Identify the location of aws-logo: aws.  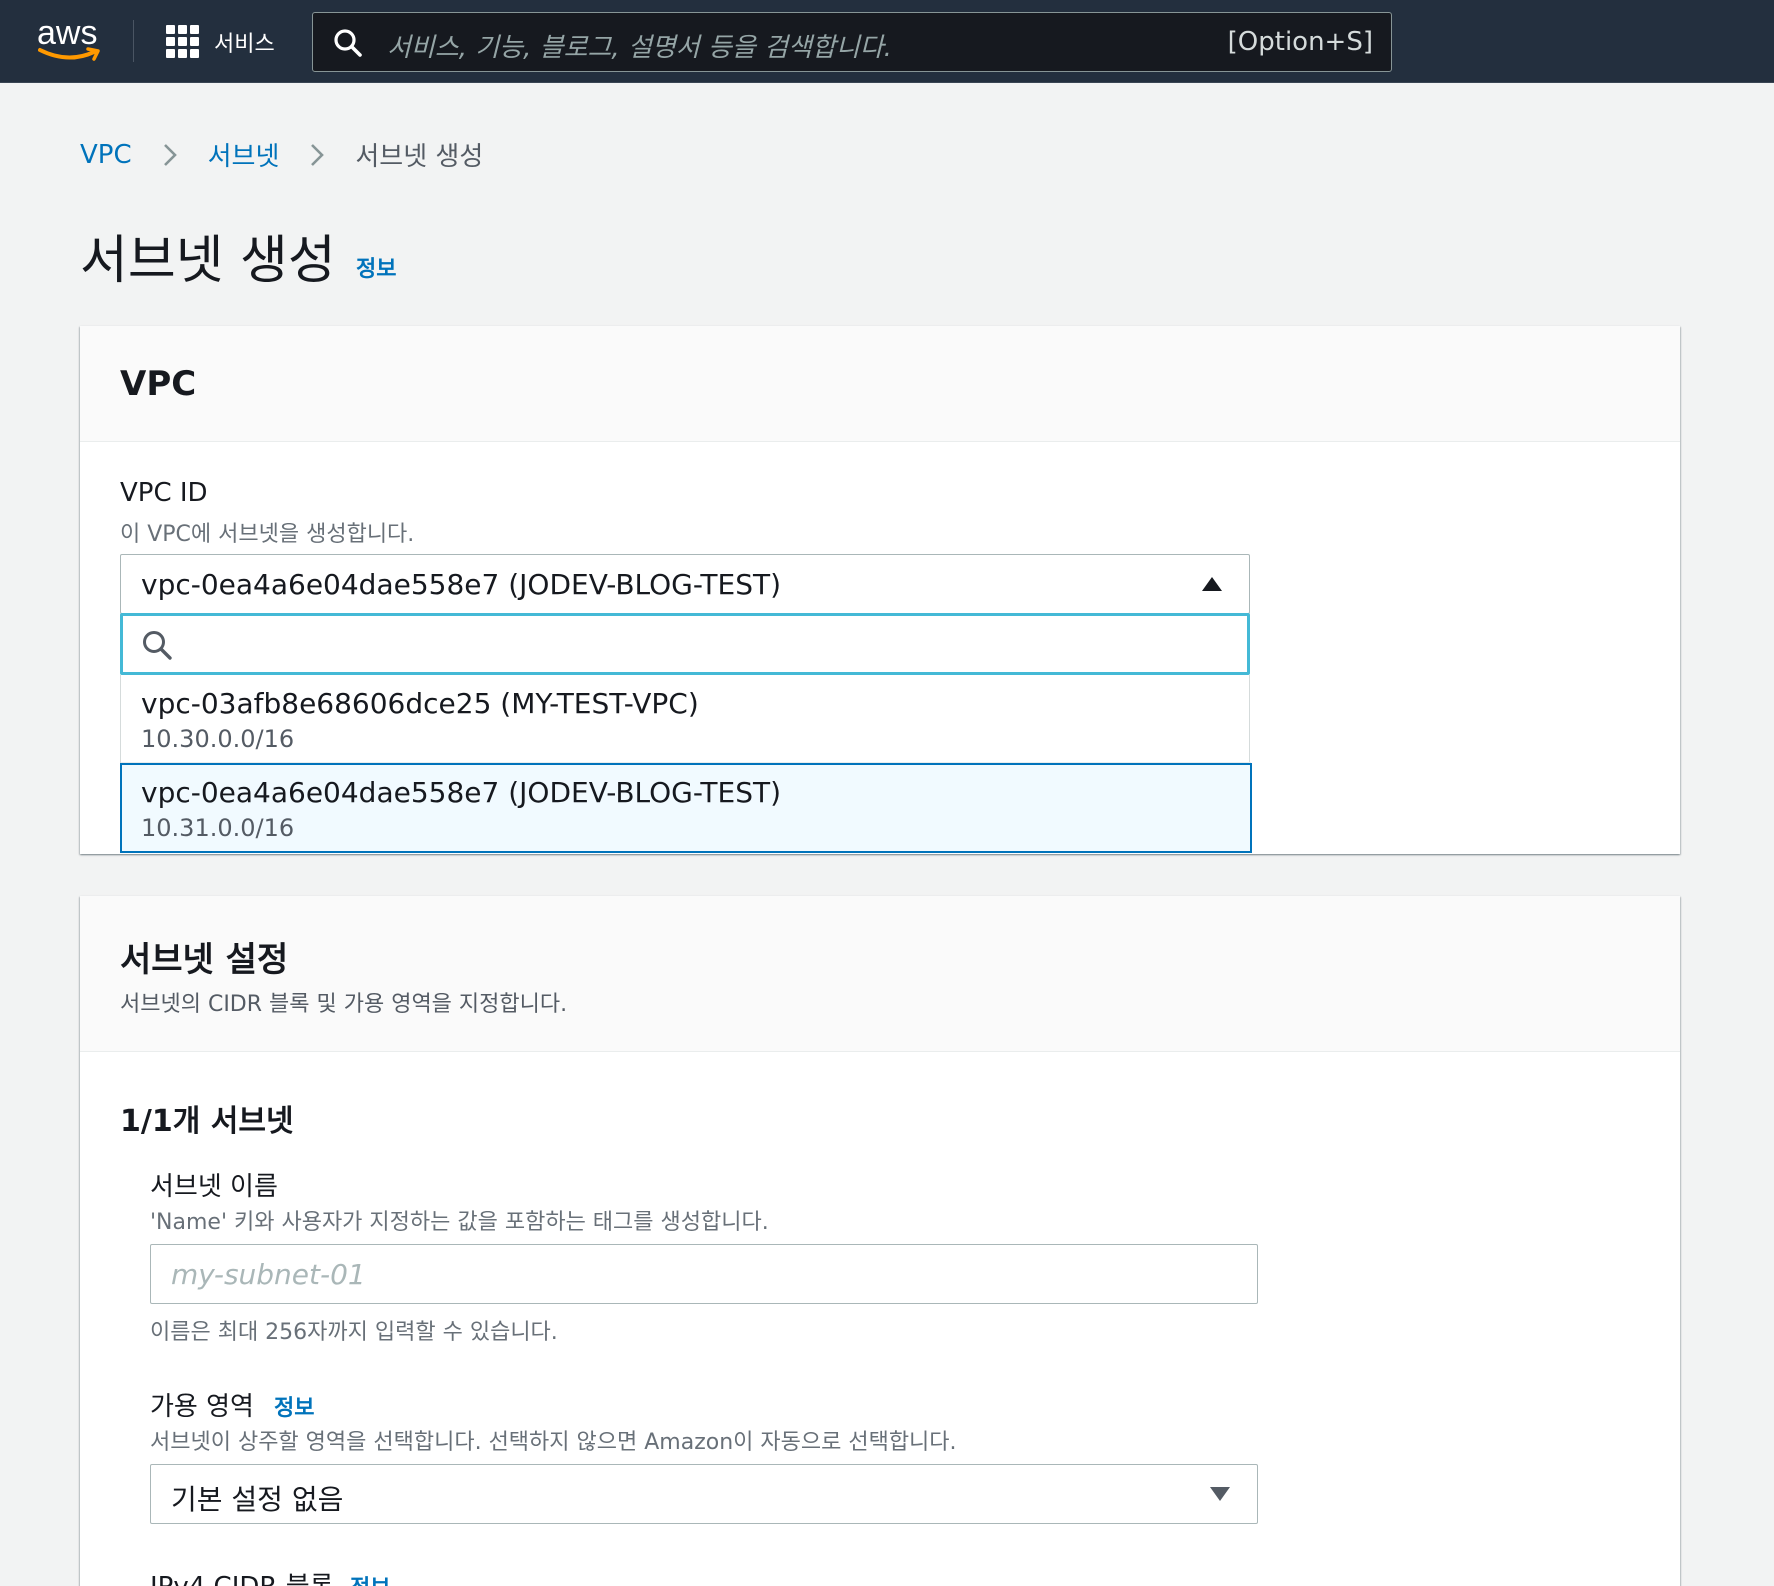
(70, 39).